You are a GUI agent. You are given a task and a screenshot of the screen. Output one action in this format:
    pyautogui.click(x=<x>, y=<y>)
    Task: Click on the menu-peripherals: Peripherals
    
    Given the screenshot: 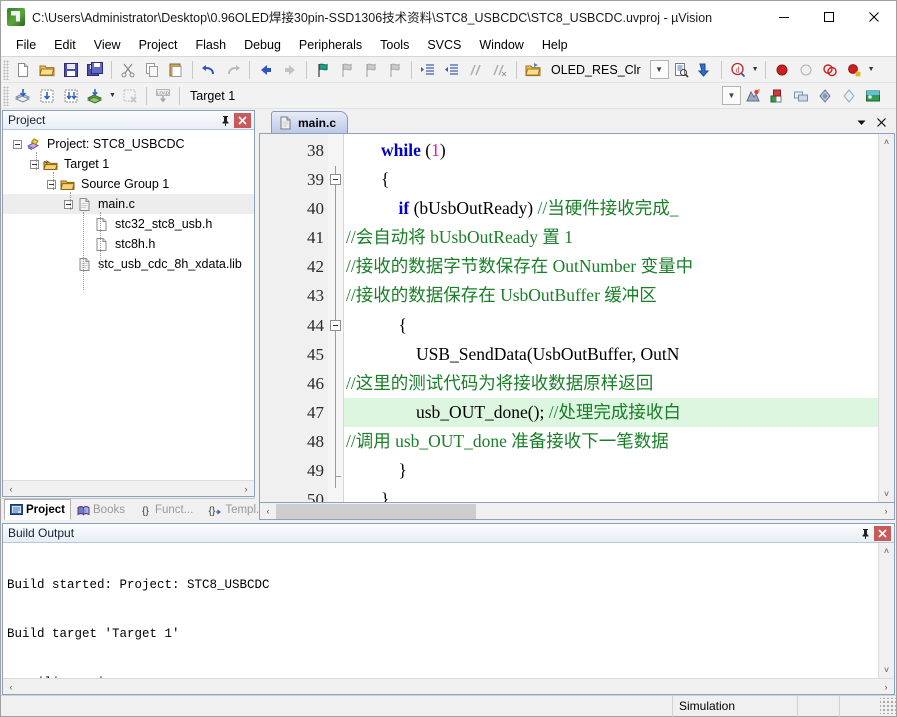 What is the action you would take?
    pyautogui.click(x=330, y=45)
    